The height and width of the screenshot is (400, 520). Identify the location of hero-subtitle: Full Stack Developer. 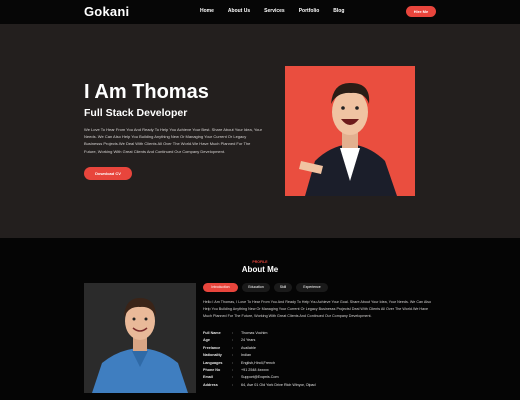
(136, 113).